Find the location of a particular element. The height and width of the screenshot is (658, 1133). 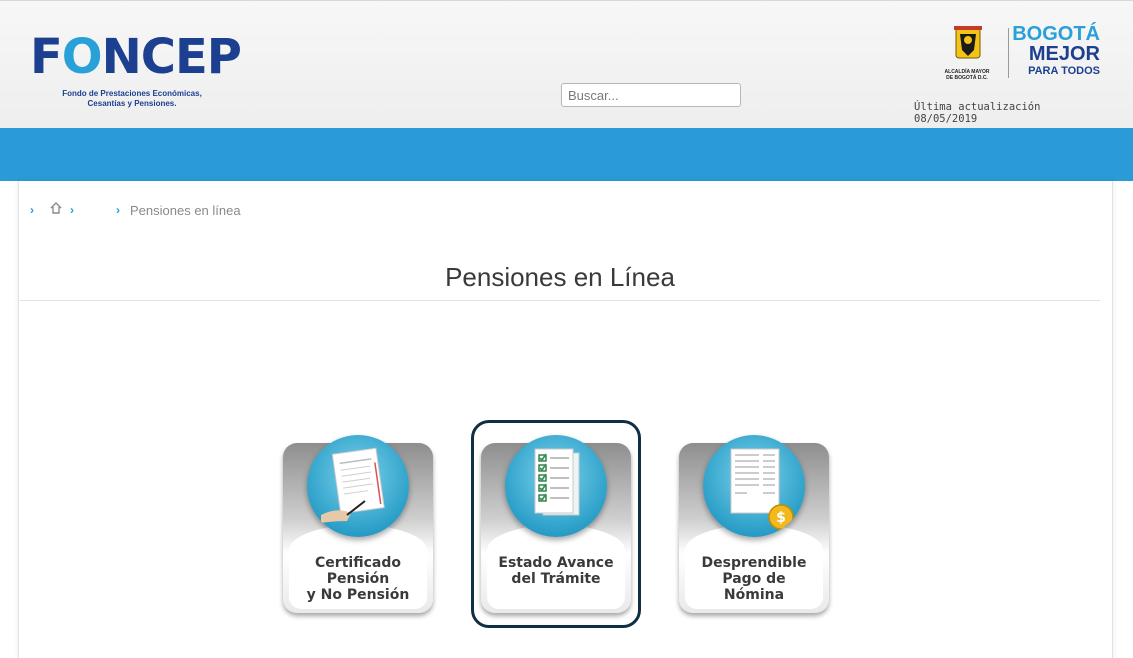

navigation-bar is located at coordinates (566, 154).